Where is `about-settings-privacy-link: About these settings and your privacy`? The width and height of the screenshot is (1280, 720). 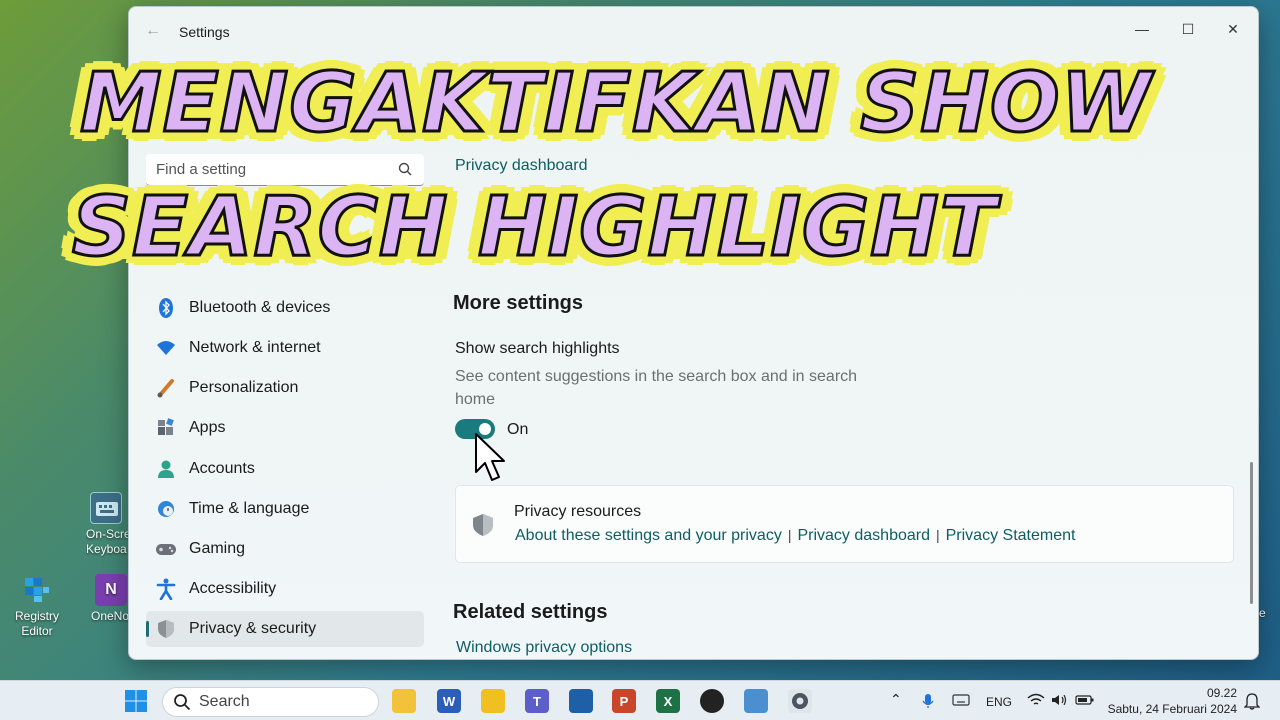
about-settings-privacy-link: About these settings and your privacy is located at coordinates (648, 535).